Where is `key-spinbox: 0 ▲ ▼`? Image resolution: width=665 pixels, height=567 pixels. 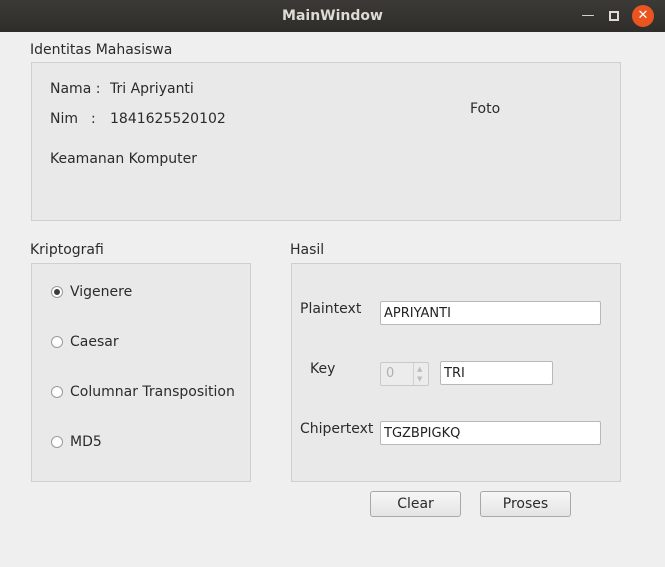 key-spinbox: 0 ▲ ▼ is located at coordinates (404, 374).